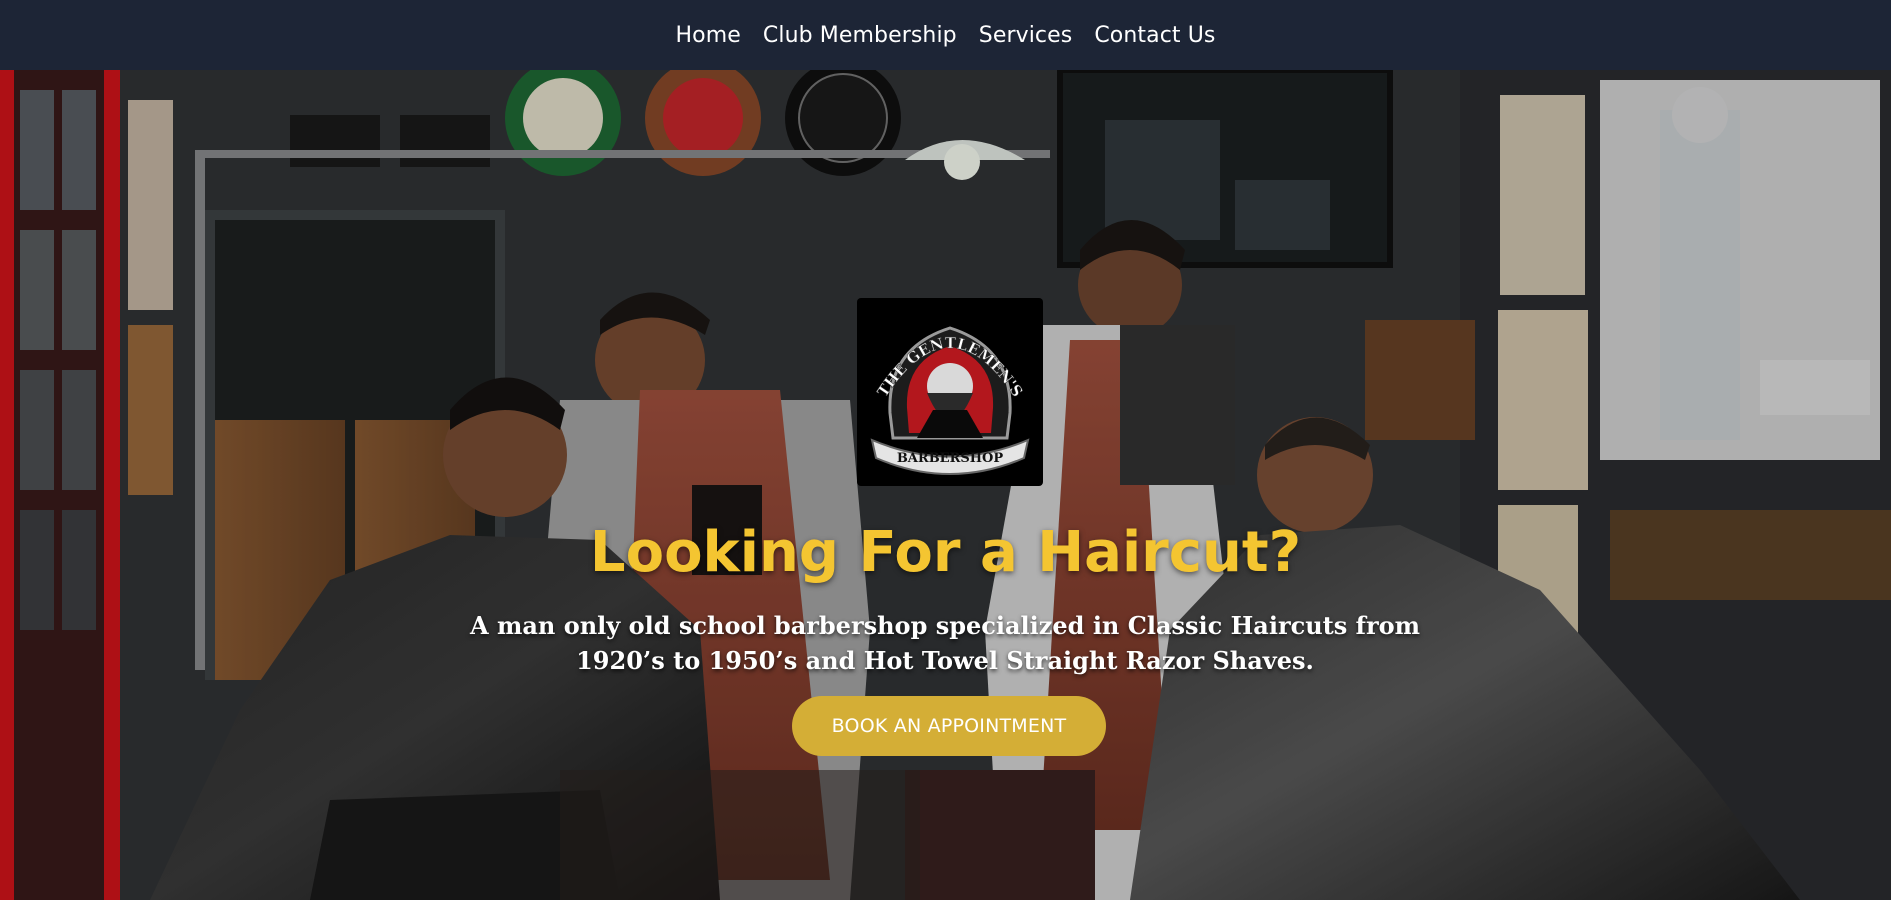  I want to click on nav-link-services: Services, so click(1026, 35).